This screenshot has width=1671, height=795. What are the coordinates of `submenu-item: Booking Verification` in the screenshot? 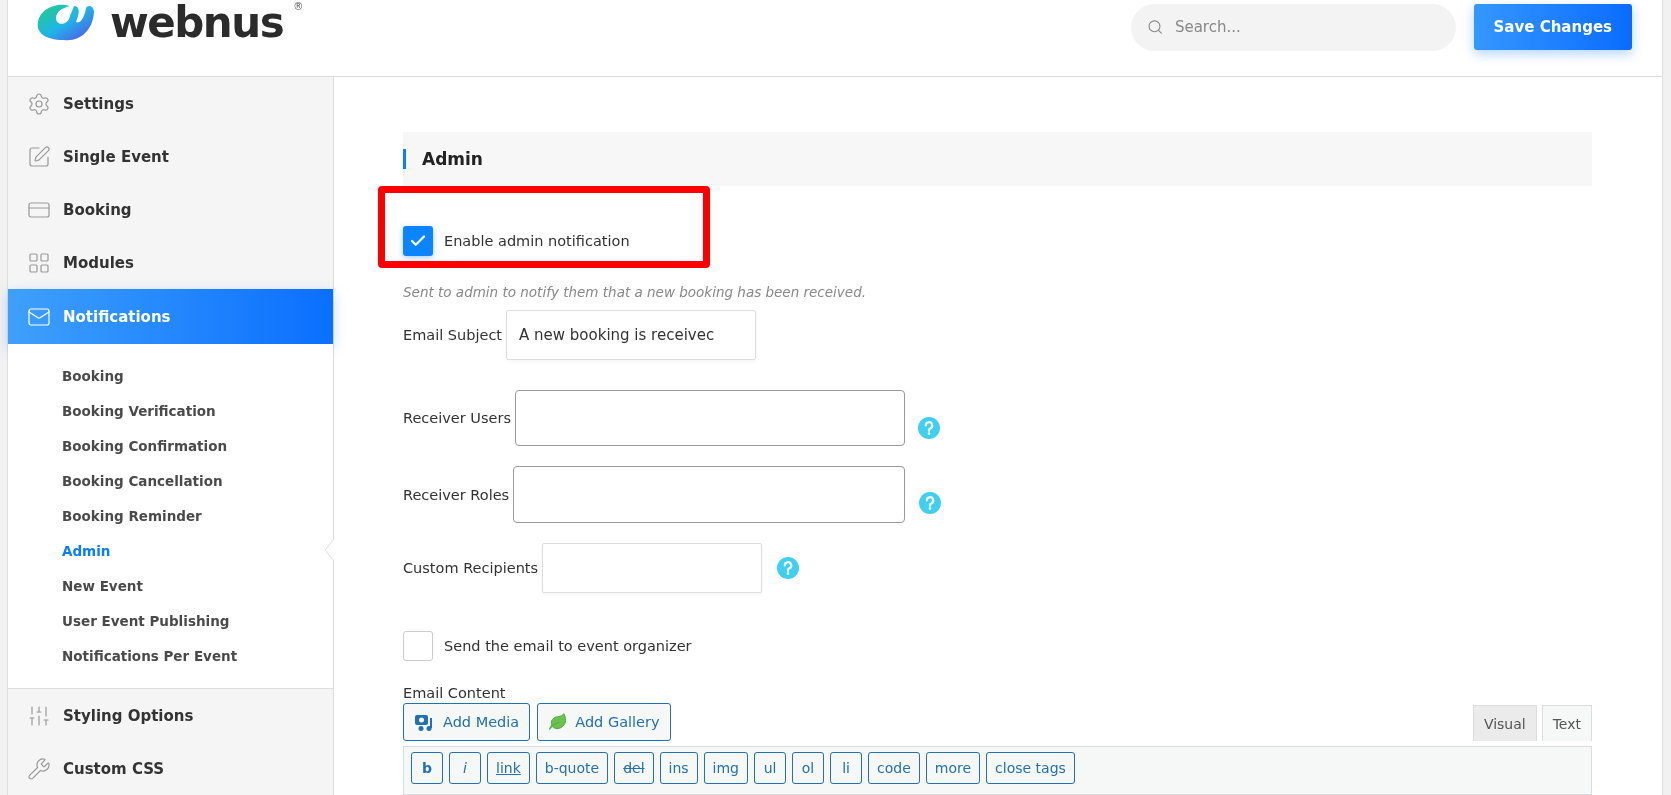 It's located at (170, 410).